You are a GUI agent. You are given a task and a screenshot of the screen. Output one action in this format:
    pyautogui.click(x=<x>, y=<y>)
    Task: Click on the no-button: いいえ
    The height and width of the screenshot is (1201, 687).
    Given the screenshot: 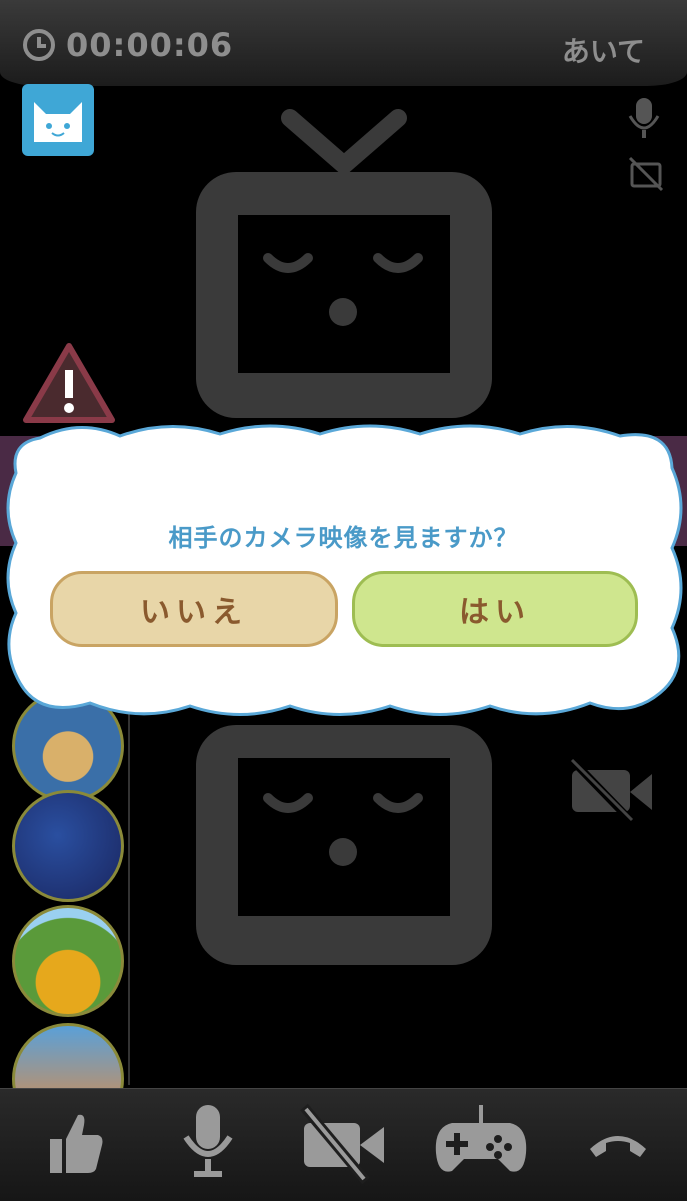 What is the action you would take?
    pyautogui.click(x=194, y=609)
    